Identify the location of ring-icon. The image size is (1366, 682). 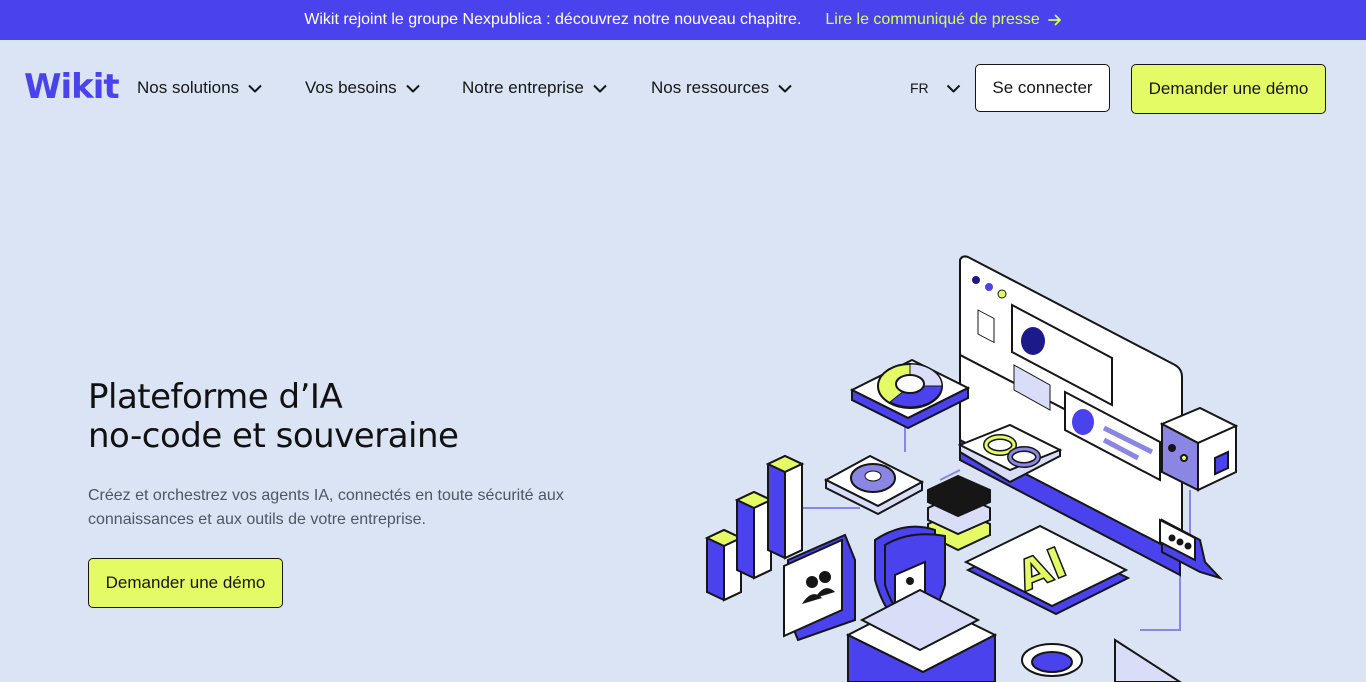
(1052, 660).